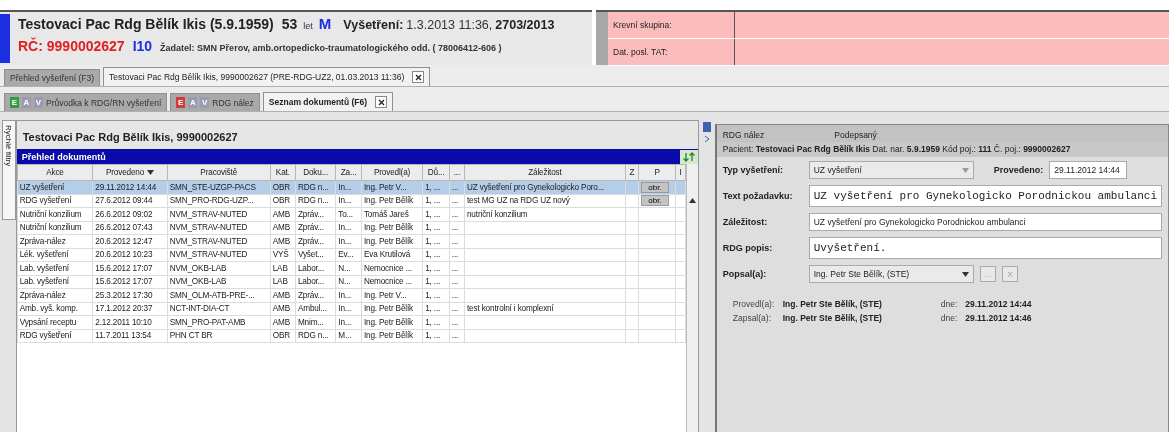  I want to click on table-cell: Lab. vyšetření, so click(44, 268).